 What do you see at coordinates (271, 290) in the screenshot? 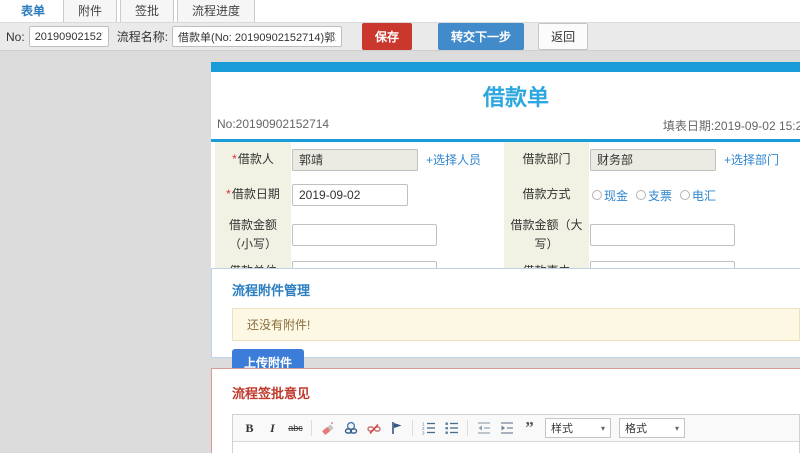
I see `attachments-title: 流程附件管理` at bounding box center [271, 290].